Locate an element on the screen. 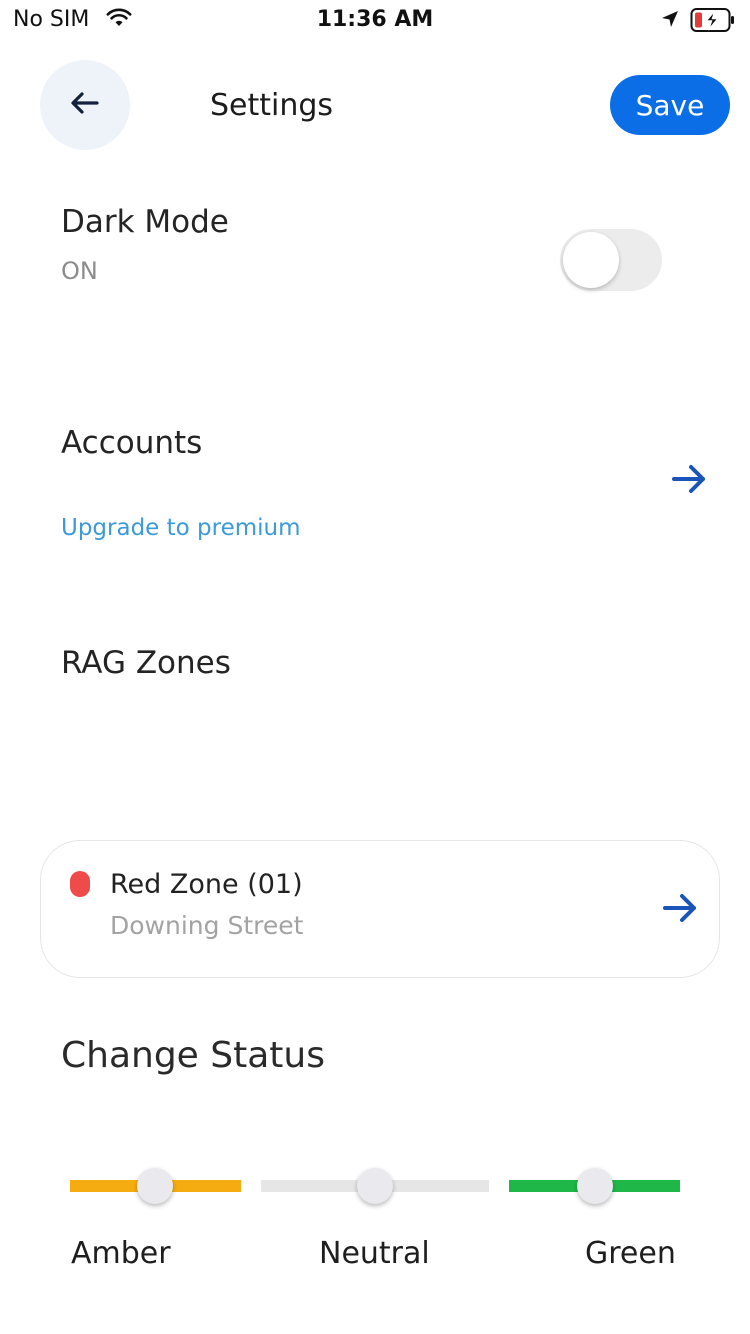  toggle-knob is located at coordinates (591, 260).